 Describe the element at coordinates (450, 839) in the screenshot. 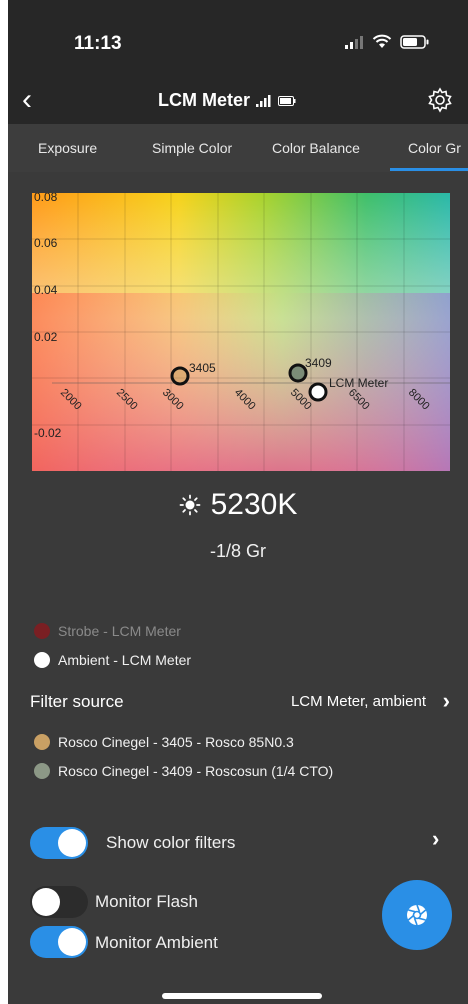

I see `show-color-filters-chevron-icon: ›` at that location.